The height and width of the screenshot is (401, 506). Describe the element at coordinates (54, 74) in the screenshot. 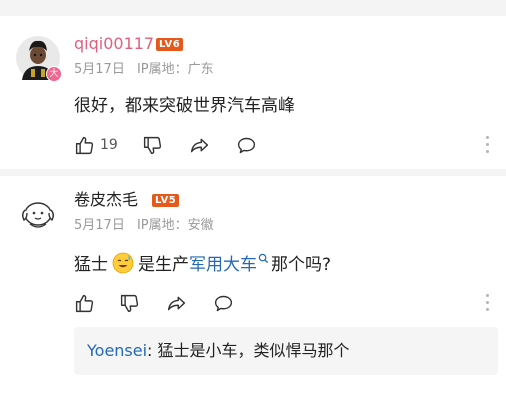

I see `avatar-badge-label: 大` at that location.